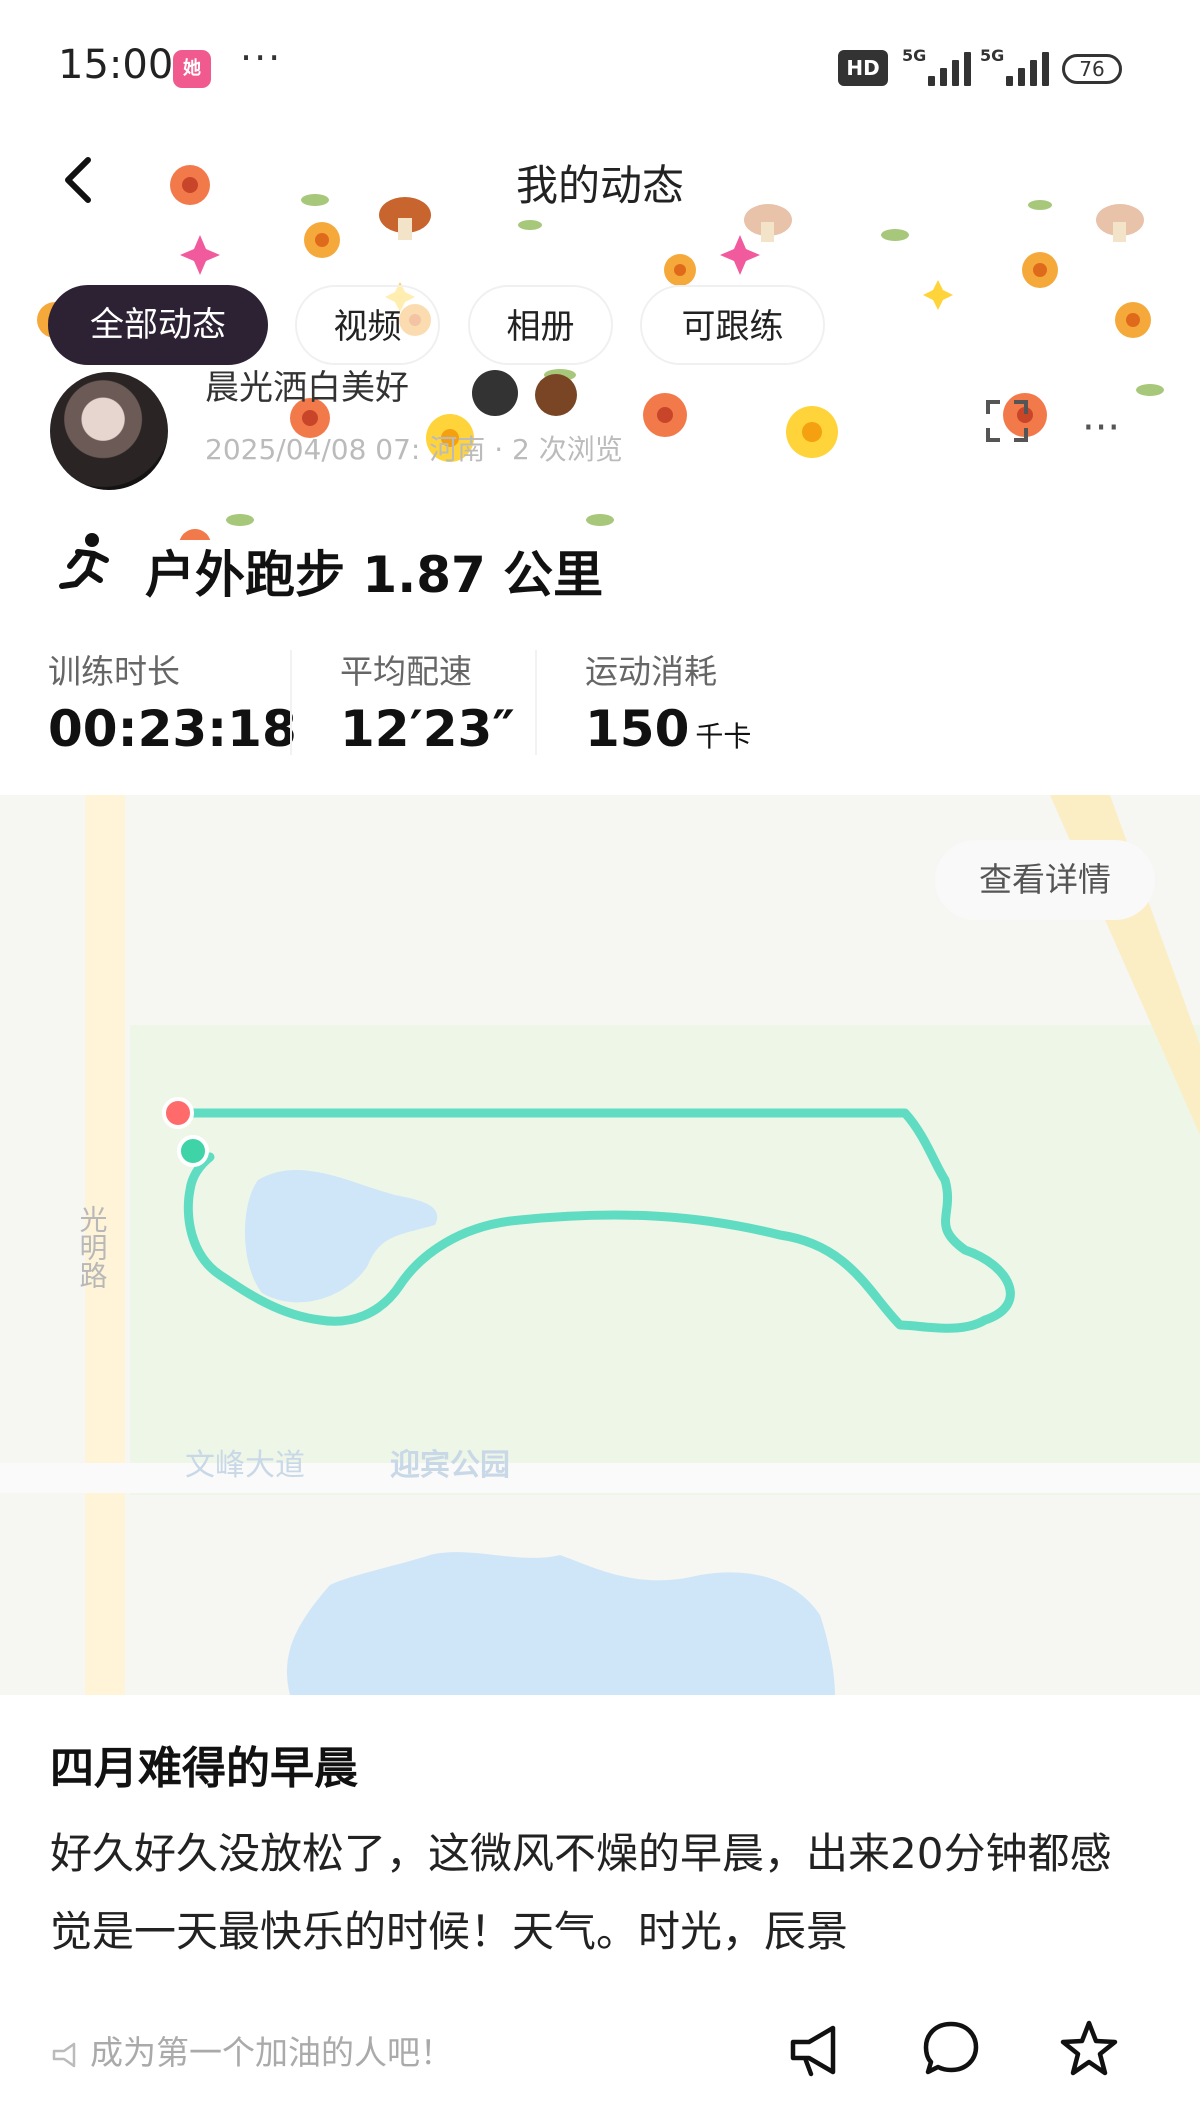 This screenshot has width=1200, height=2126. What do you see at coordinates (114, 671) in the screenshot?
I see `stat-duration-label: 训练时长` at bounding box center [114, 671].